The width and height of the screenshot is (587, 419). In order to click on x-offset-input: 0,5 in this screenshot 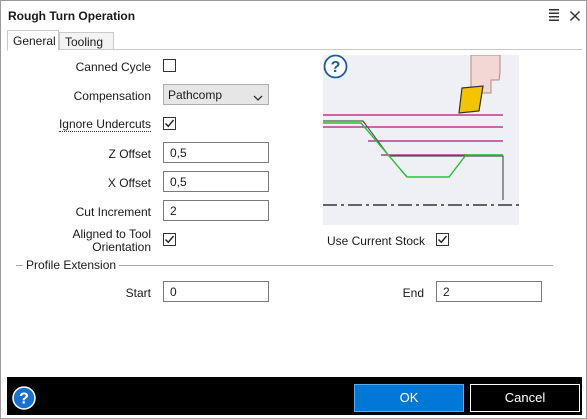, I will do `click(216, 181)`.